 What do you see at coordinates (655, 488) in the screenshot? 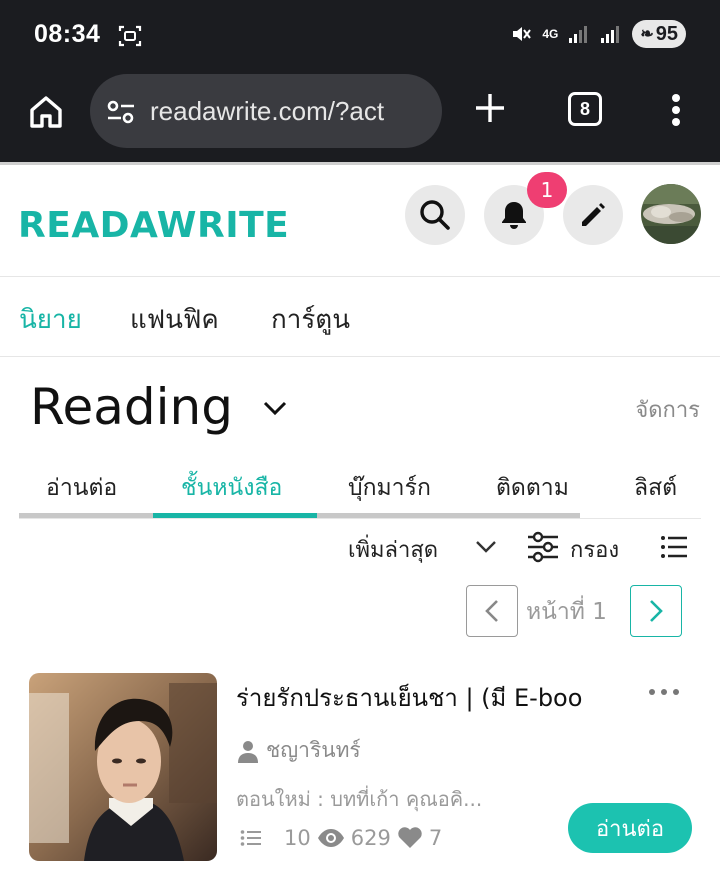
I see `tab-list: ลิสต์` at bounding box center [655, 488].